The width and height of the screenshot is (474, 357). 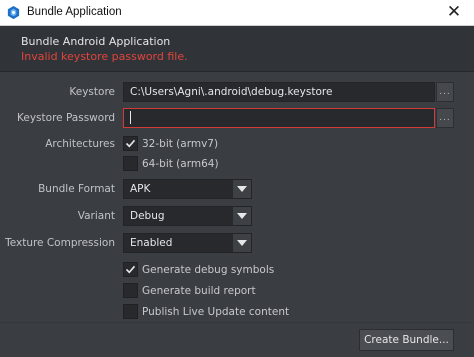 I want to click on dialog-heading: Bundle Android Application, so click(x=96, y=41).